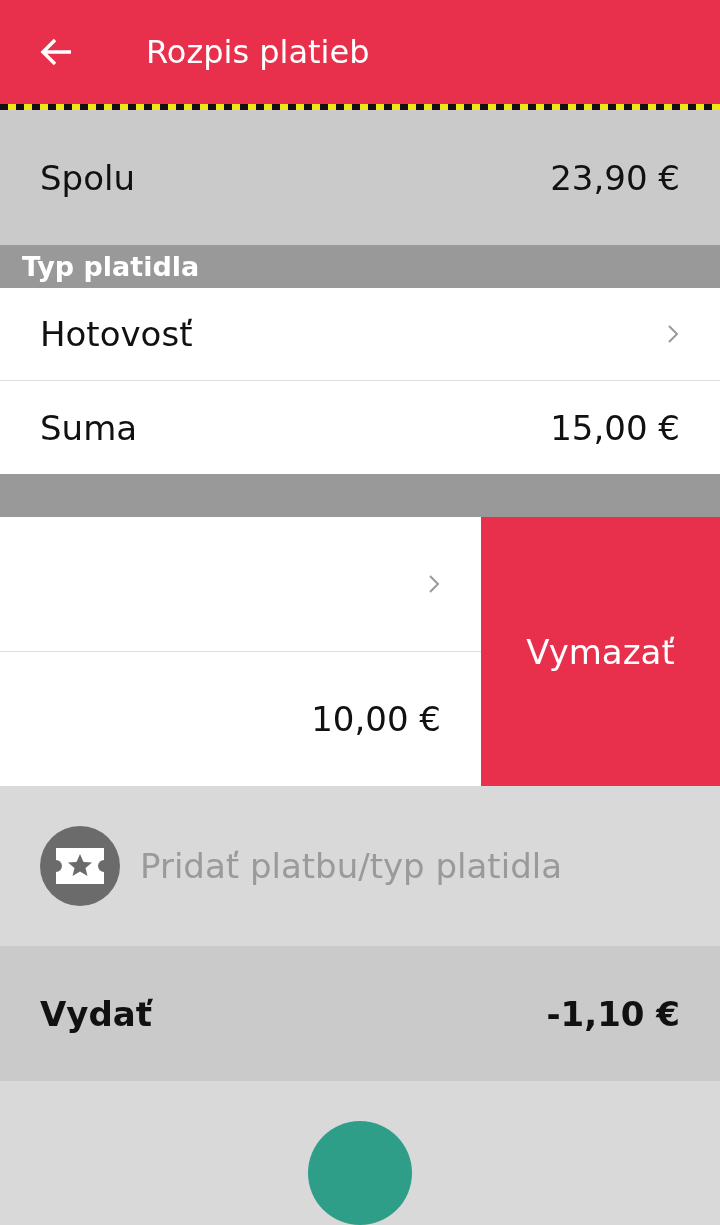 This screenshot has height=1225, width=720. What do you see at coordinates (615, 427) in the screenshot?
I see `amount-value: 15,00 €` at bounding box center [615, 427].